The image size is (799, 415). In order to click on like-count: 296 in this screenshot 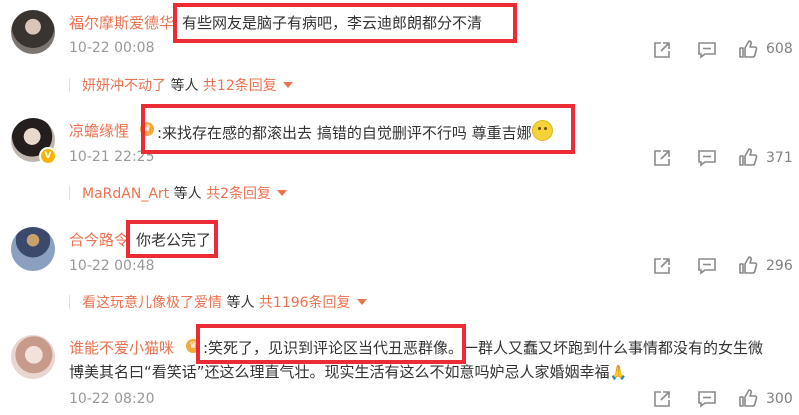, I will do `click(779, 266)`.